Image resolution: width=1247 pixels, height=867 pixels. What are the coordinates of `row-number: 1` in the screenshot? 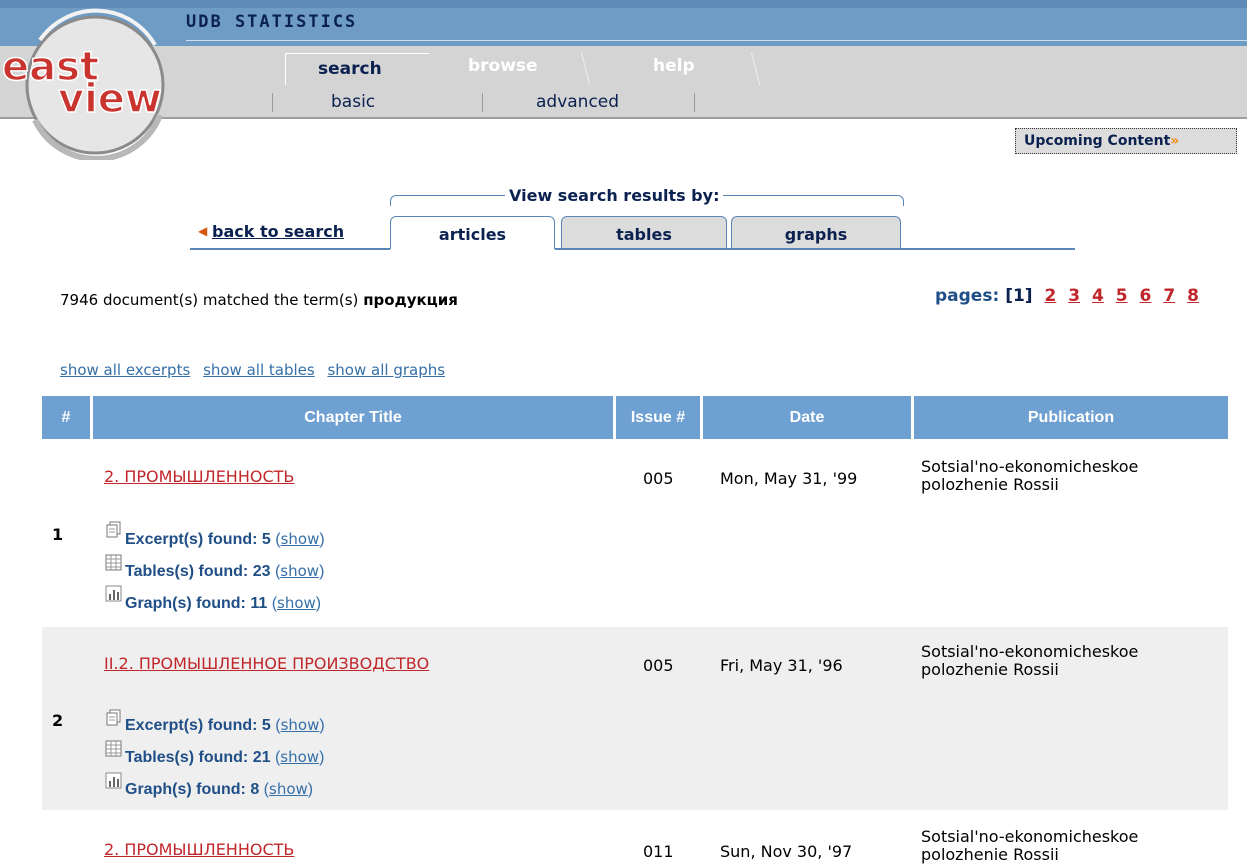 It's located at (58, 534).